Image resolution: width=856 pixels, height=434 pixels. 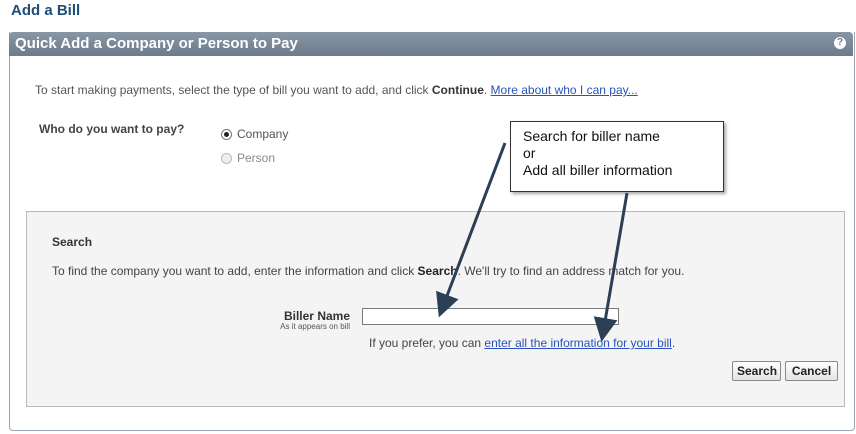 What do you see at coordinates (471, 230) in the screenshot?
I see `arrow-to-biller-input` at bounding box center [471, 230].